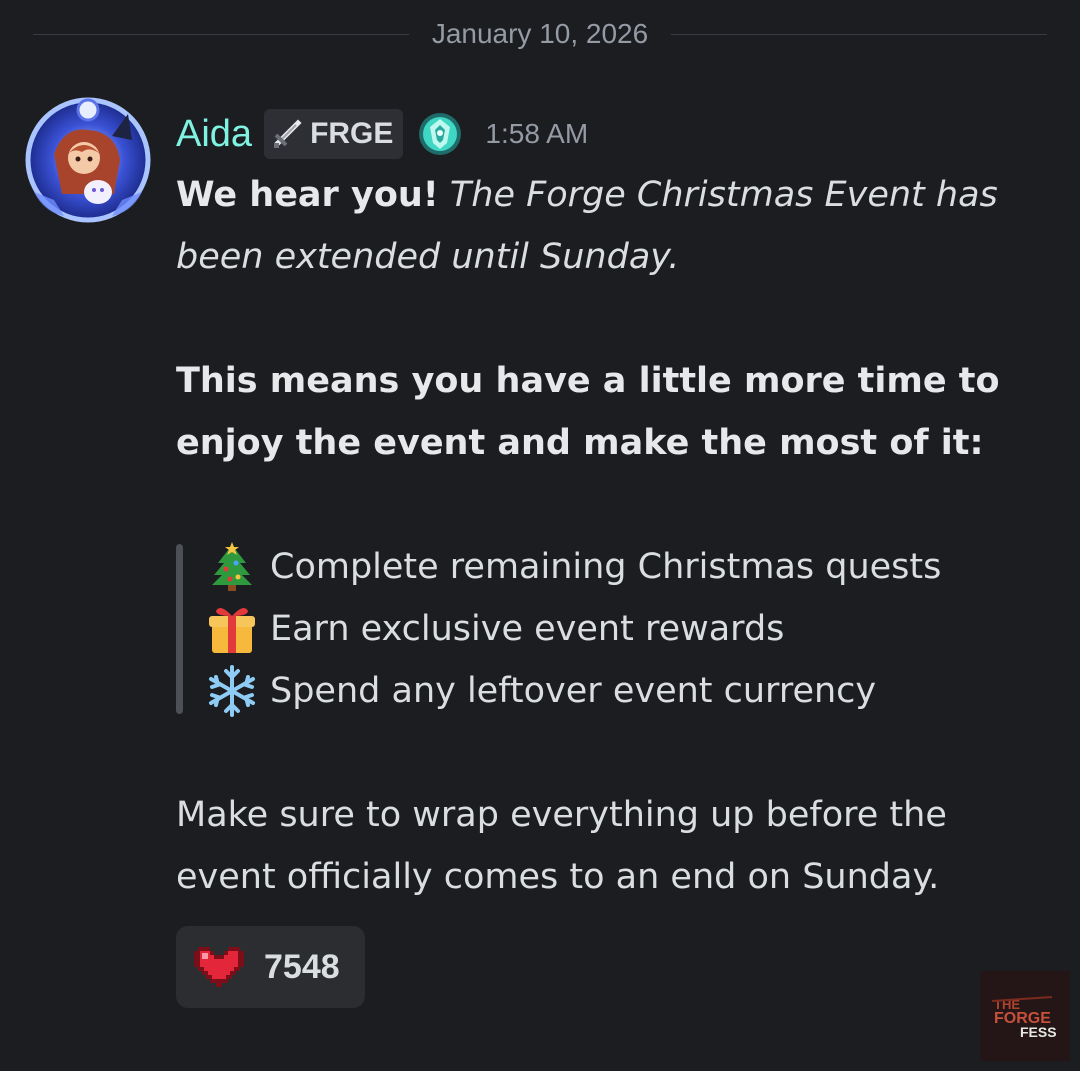 Image resolution: width=1080 pixels, height=1071 pixels. What do you see at coordinates (428, 257) in the screenshot?
I see `message-line-2: been extended until Sunday.` at bounding box center [428, 257].